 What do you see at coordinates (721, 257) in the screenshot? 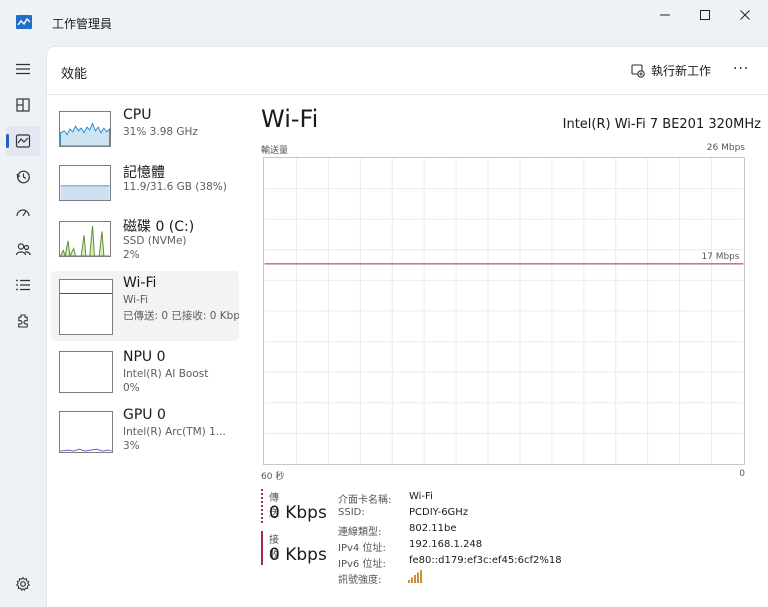
I see `reference-line-label: 17 Mbps` at bounding box center [721, 257].